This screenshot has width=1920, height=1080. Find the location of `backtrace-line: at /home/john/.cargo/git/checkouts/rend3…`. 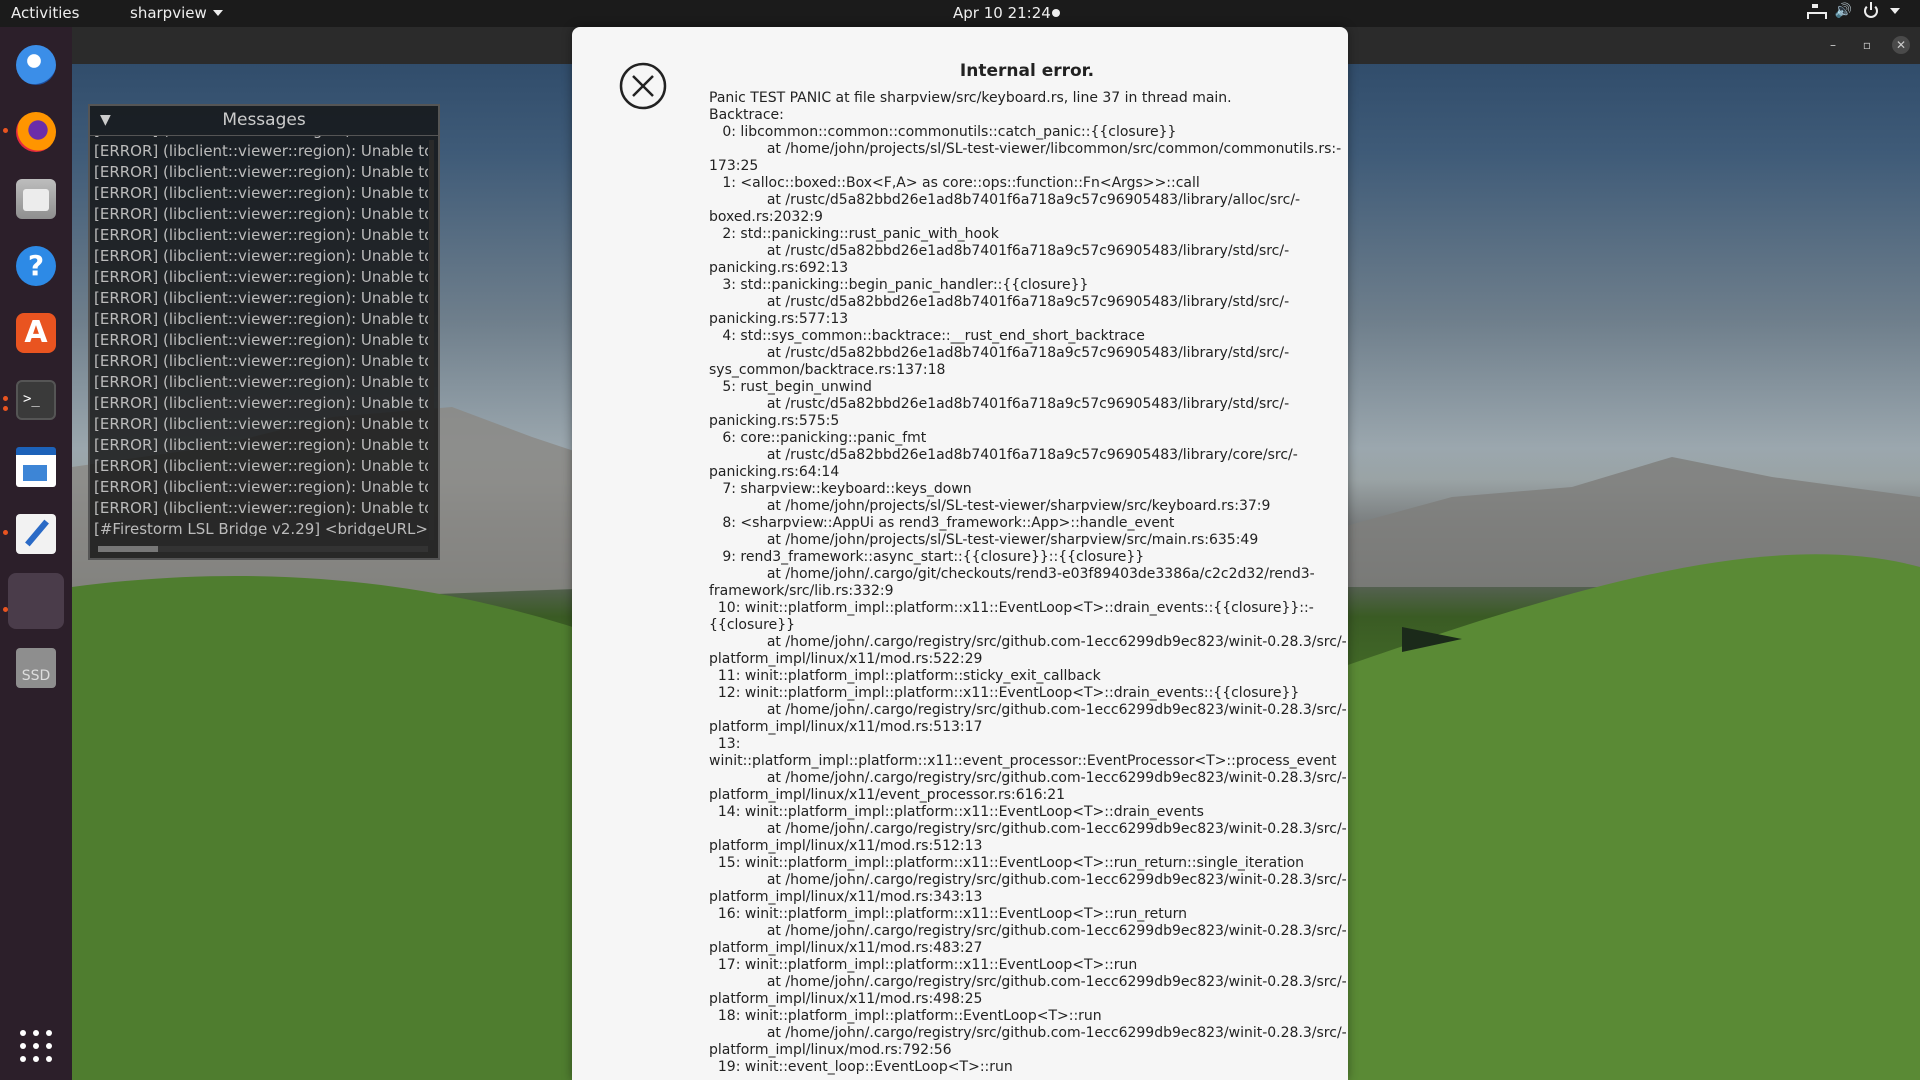

backtrace-line: at /home/john/.cargo/git/checkouts/rend3… is located at coordinates (1012, 574).